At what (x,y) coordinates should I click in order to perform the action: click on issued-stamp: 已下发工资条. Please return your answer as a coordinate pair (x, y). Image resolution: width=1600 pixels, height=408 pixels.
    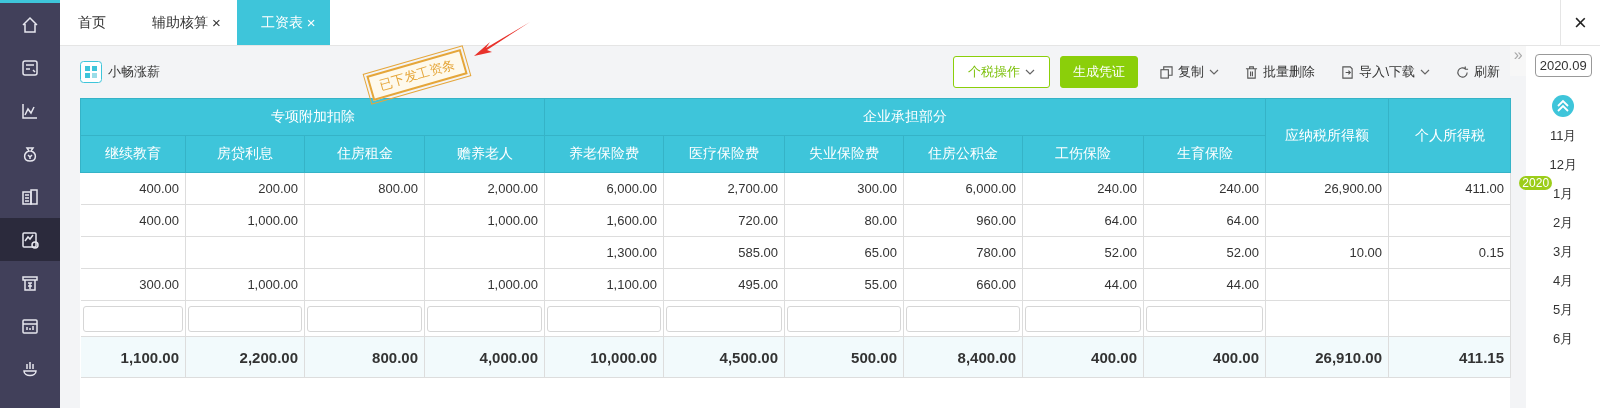
    Looking at the image, I should click on (417, 75).